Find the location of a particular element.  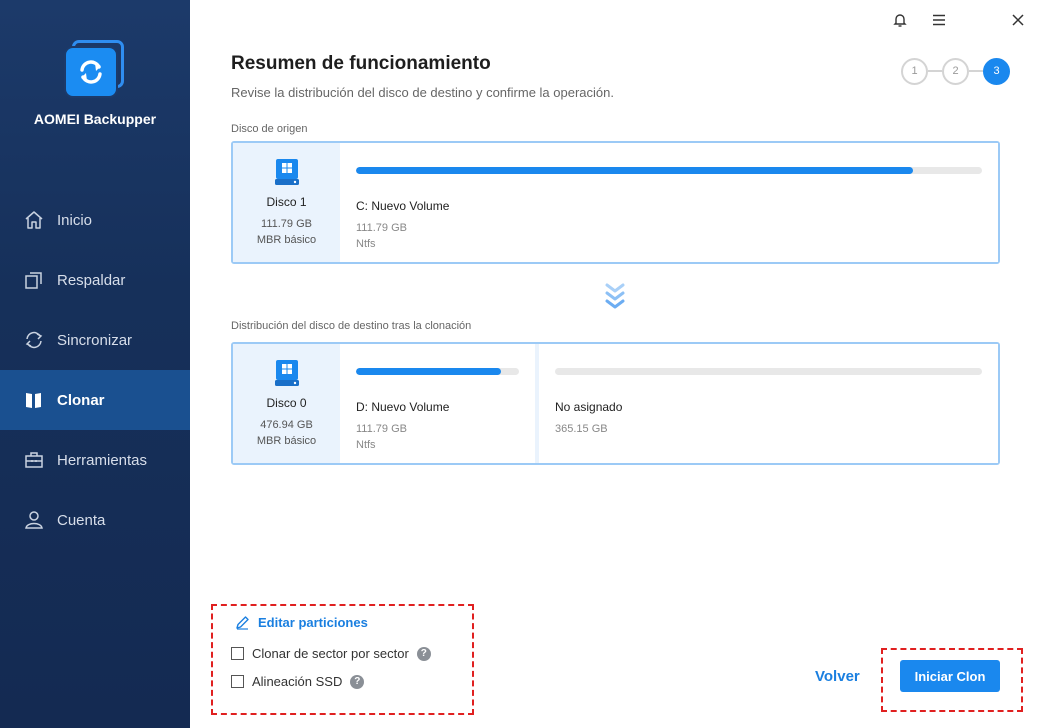

app-name: AOMEI Backupper is located at coordinates (95, 119).